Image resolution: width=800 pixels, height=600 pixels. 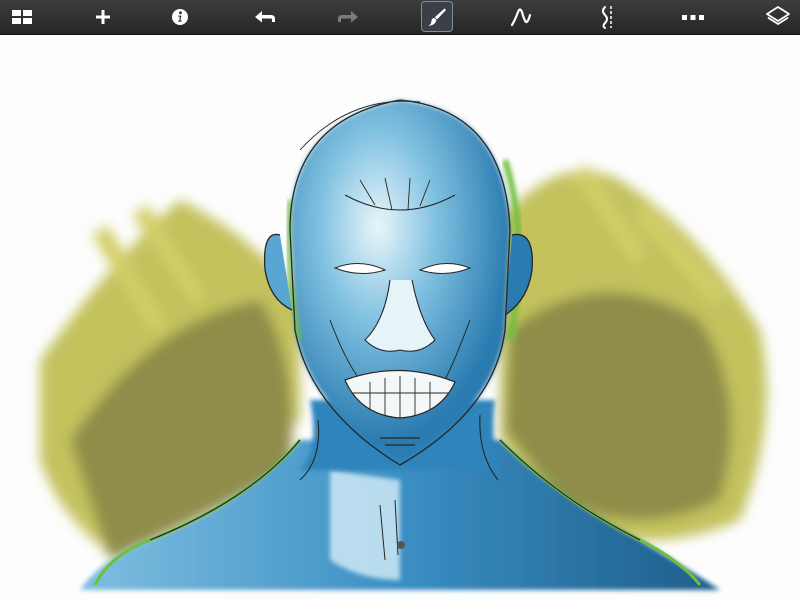 I want to click on grid-icon, so click(x=22, y=17).